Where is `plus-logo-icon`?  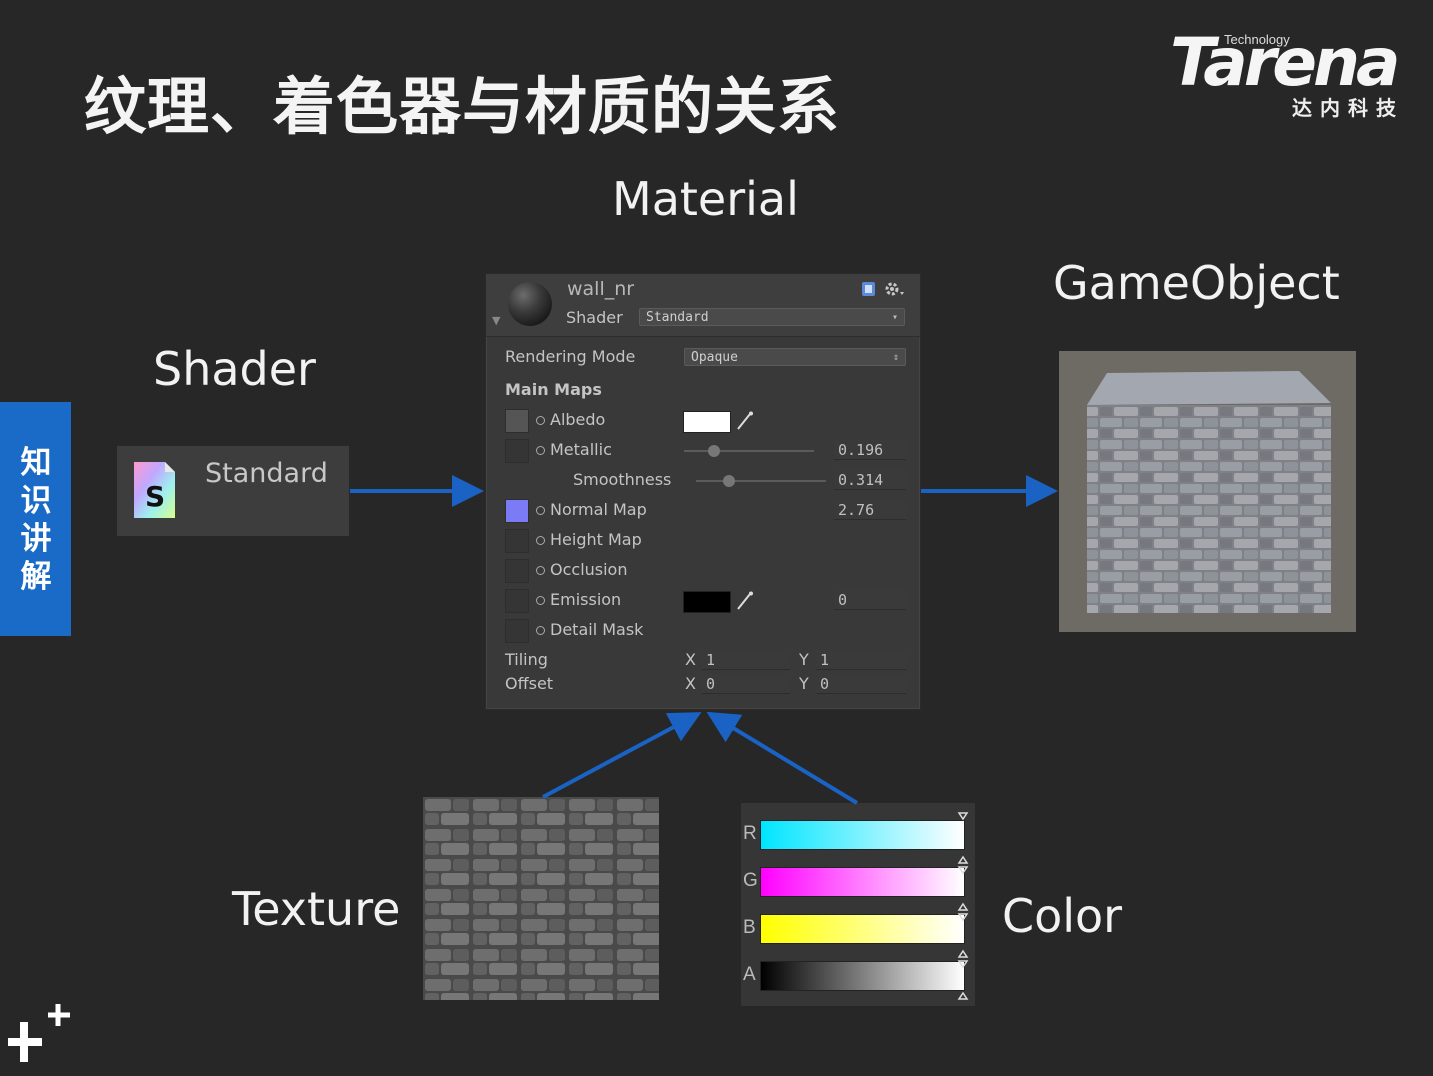
plus-logo-icon is located at coordinates (39, 1033).